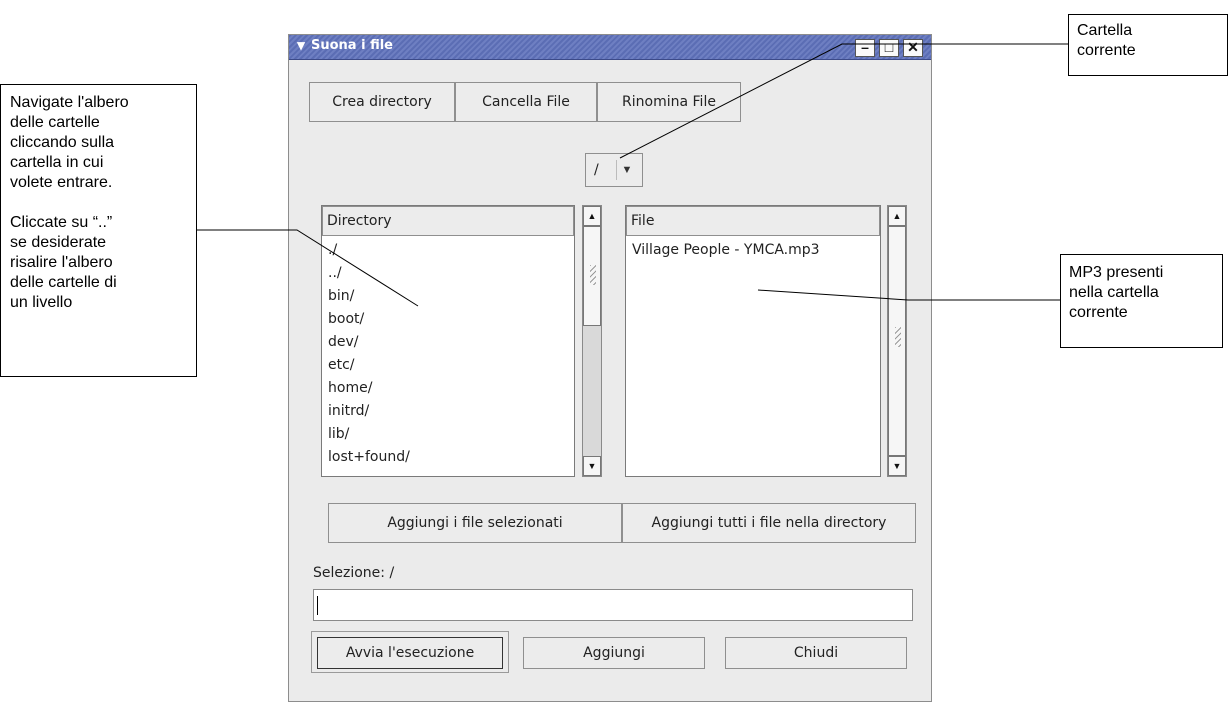  What do you see at coordinates (614, 653) in the screenshot?
I see `add-button: Aggiungi` at bounding box center [614, 653].